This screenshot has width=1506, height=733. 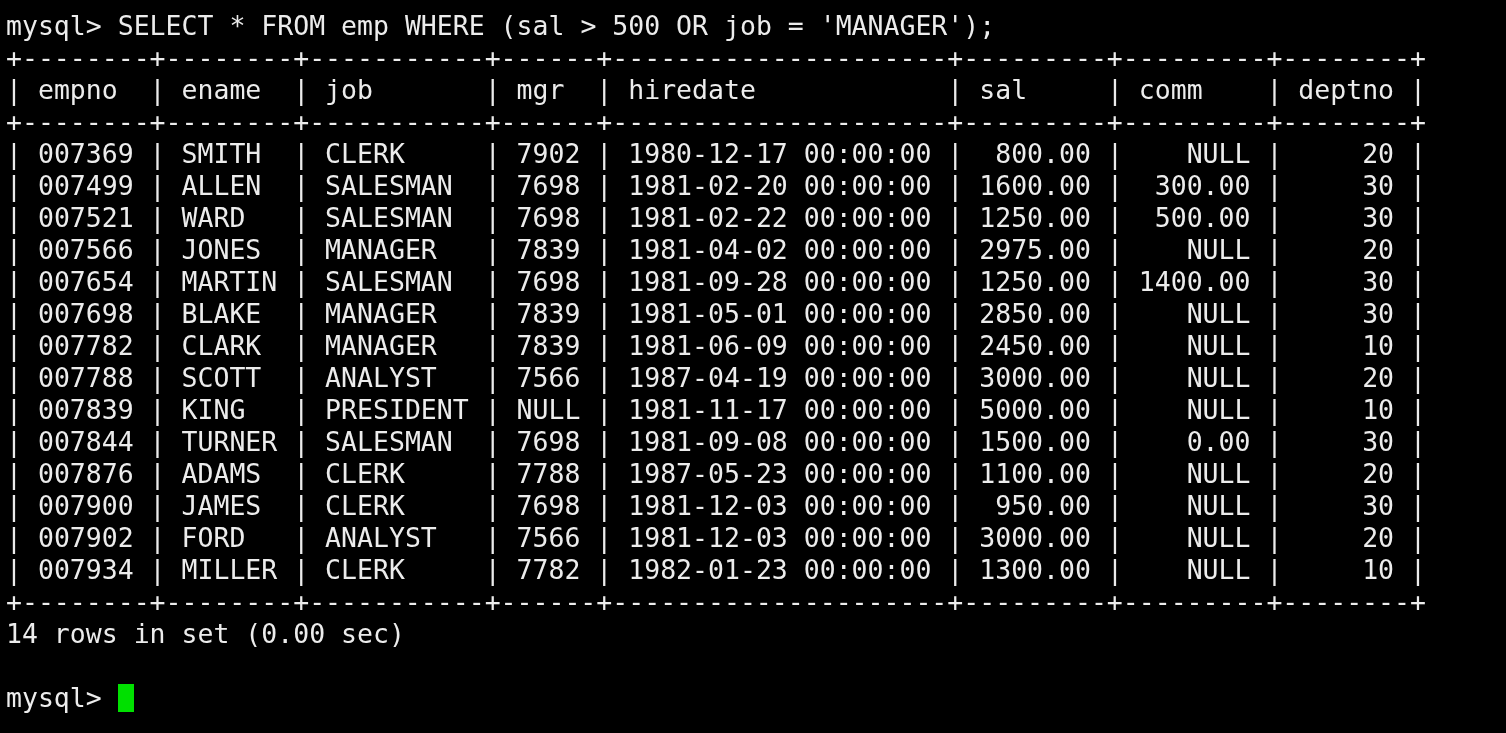 I want to click on table-cell: 7782, so click(x=548, y=570).